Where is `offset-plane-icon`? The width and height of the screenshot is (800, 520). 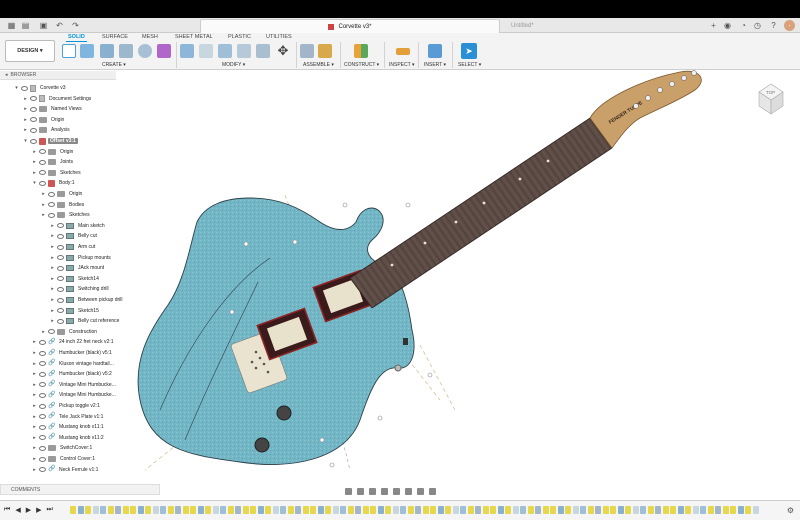 offset-plane-icon is located at coordinates (361, 51).